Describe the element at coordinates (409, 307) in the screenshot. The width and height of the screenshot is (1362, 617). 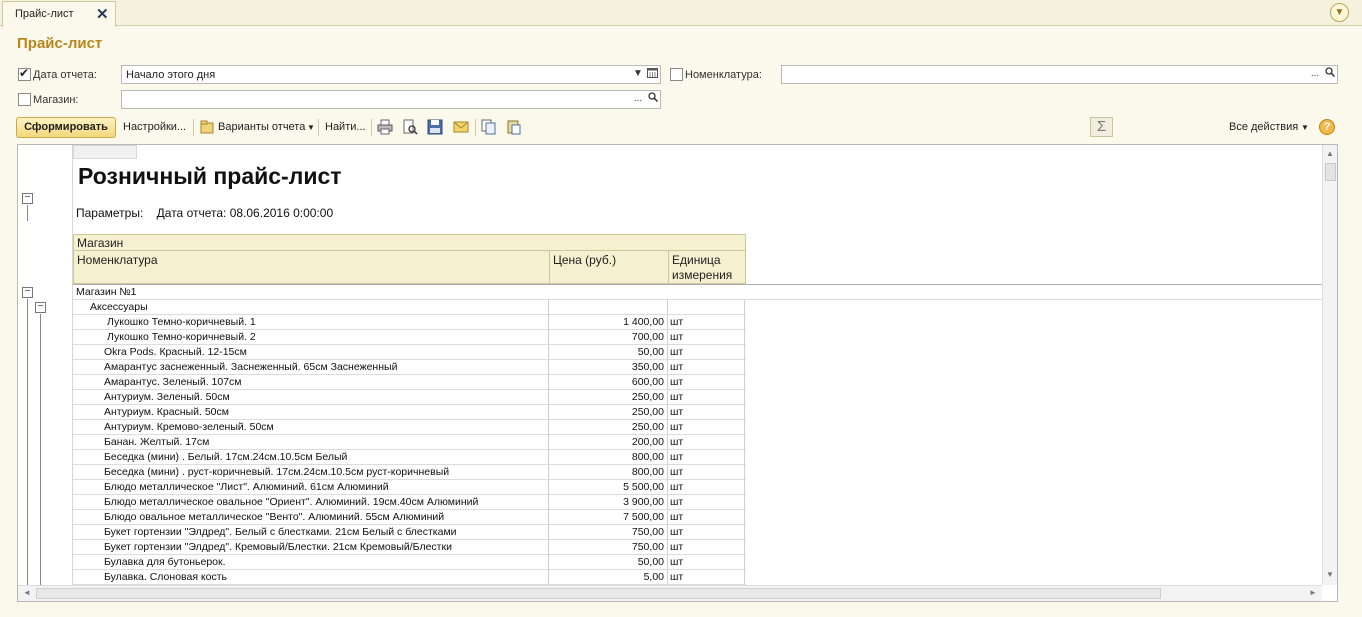
I see `table-row-category-group: Аксессуары` at that location.